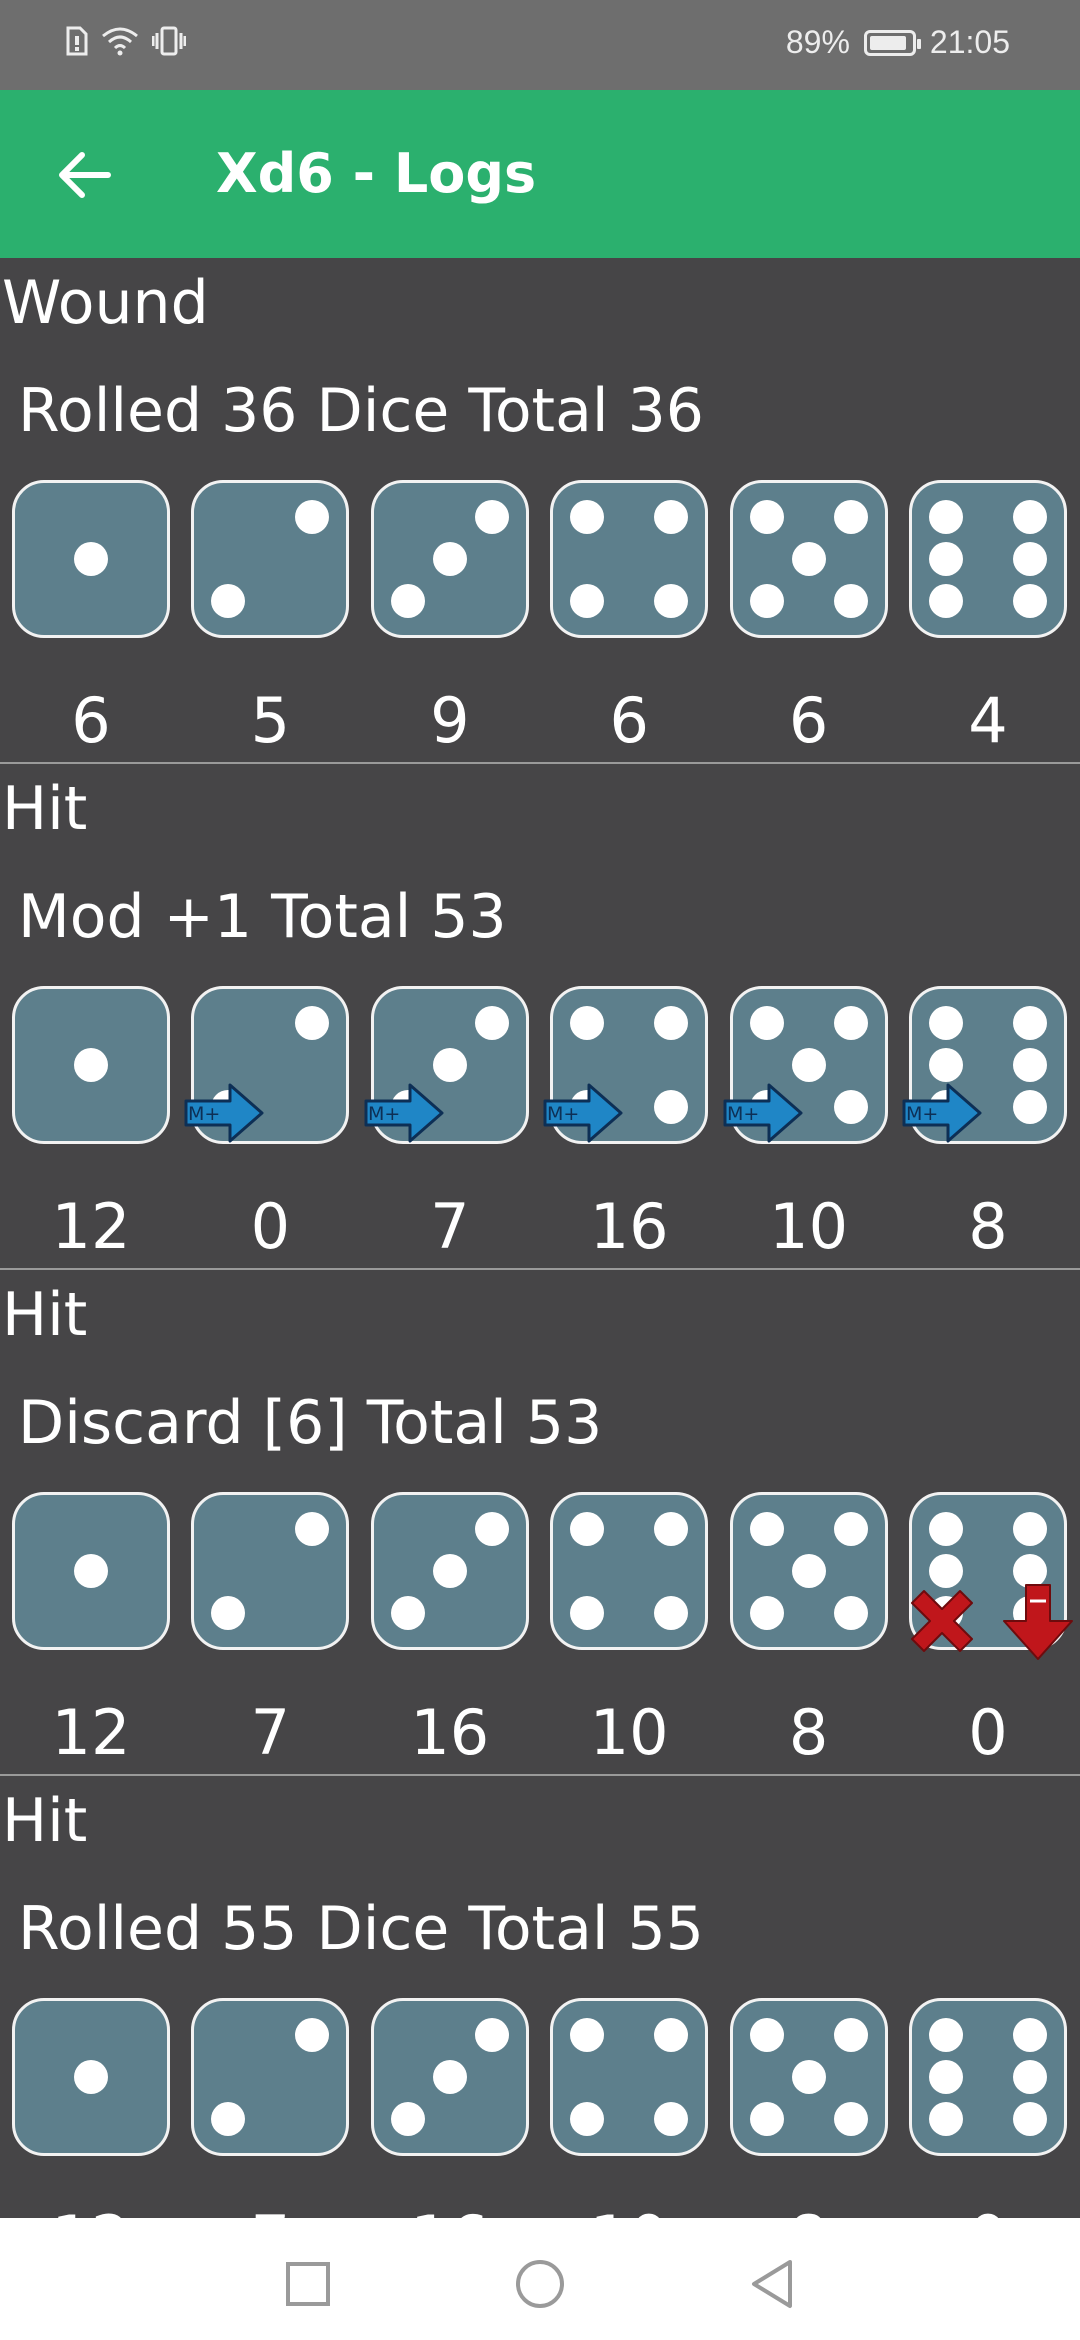 The height and width of the screenshot is (2340, 1080). I want to click on die-count: 10, so click(809, 1226).